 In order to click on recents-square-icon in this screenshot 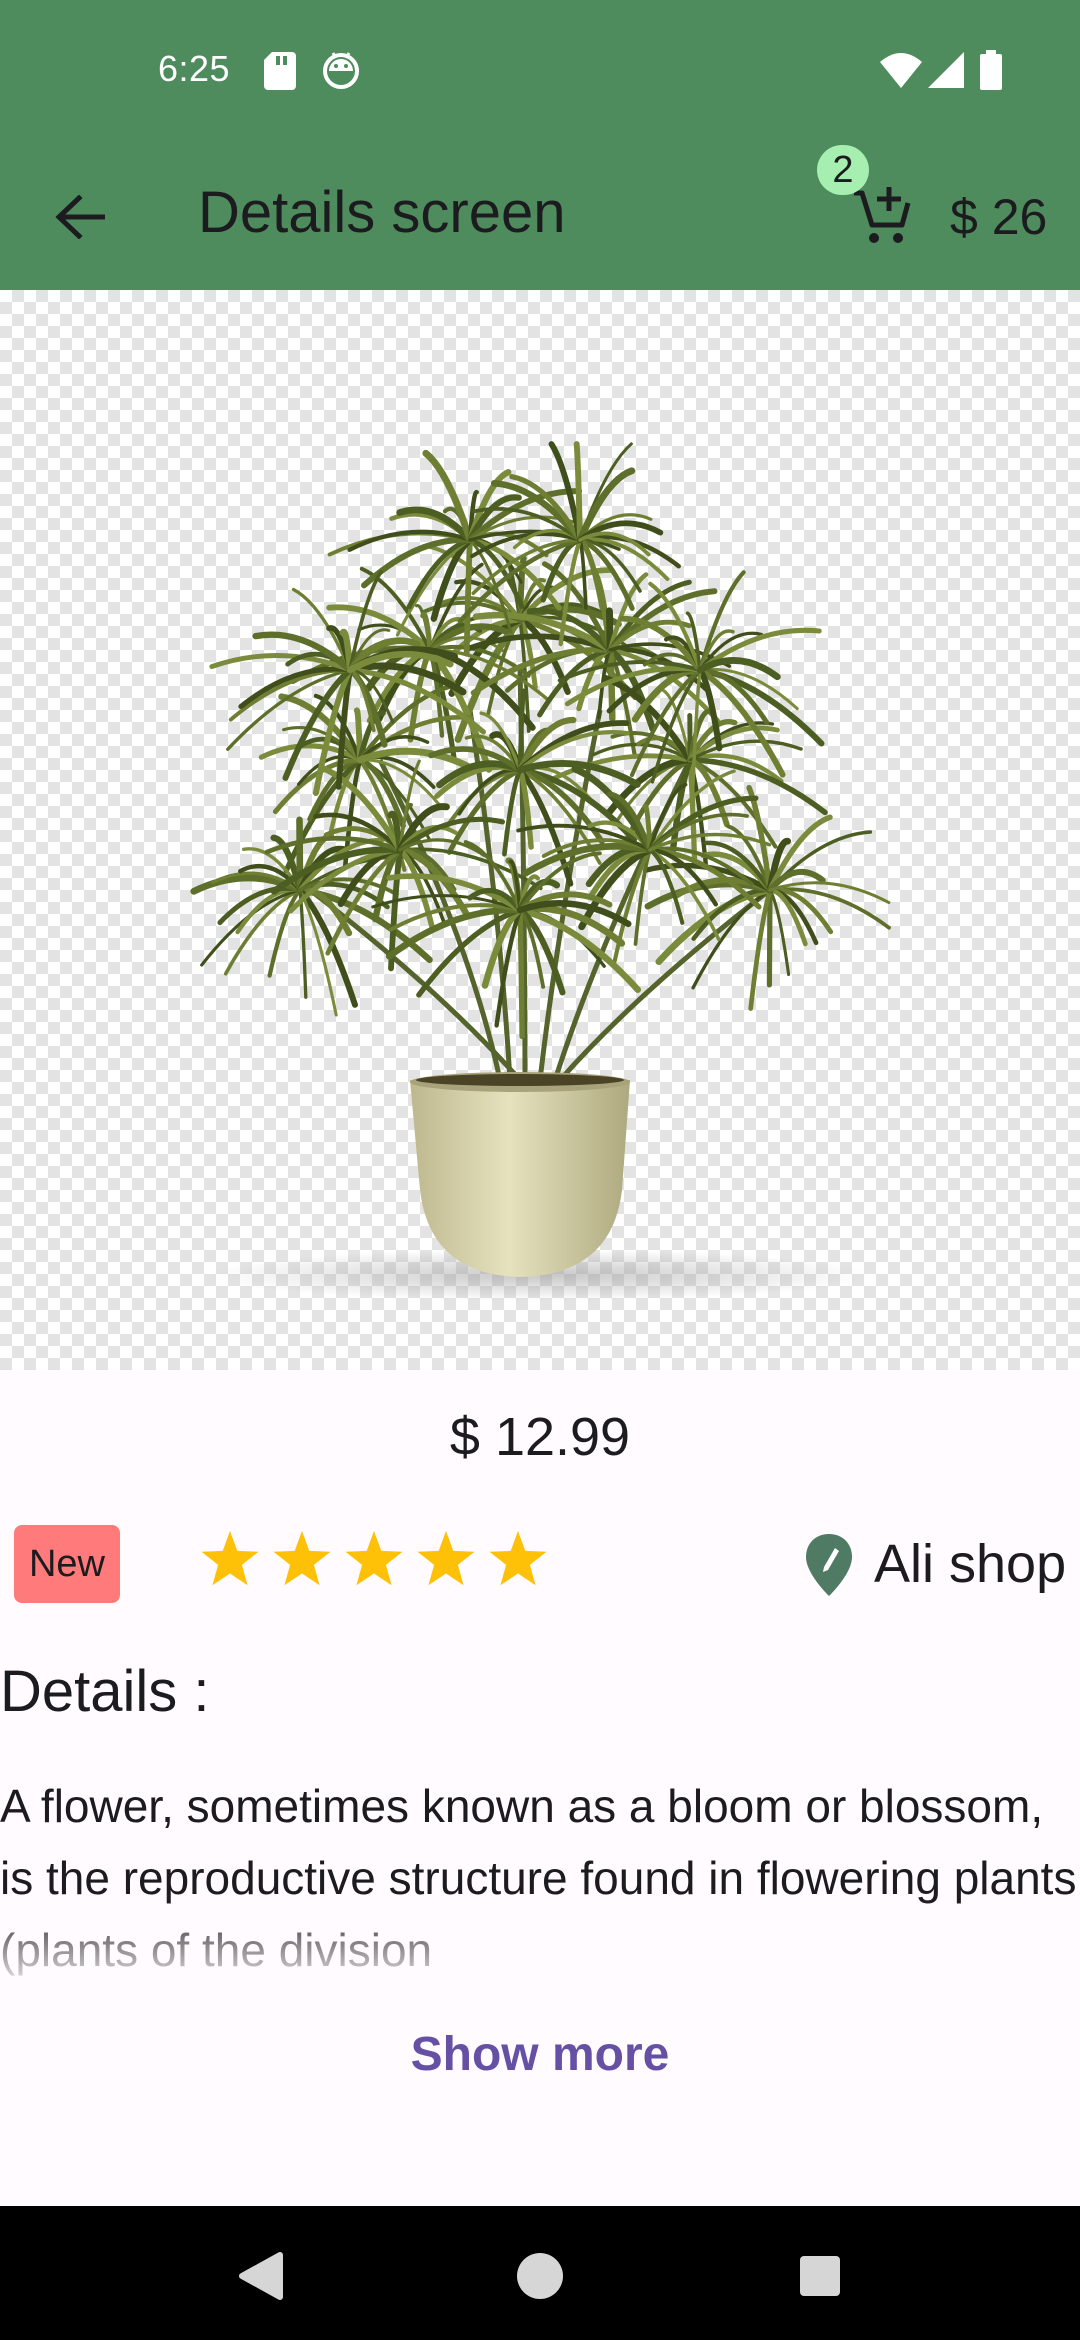, I will do `click(820, 2276)`.